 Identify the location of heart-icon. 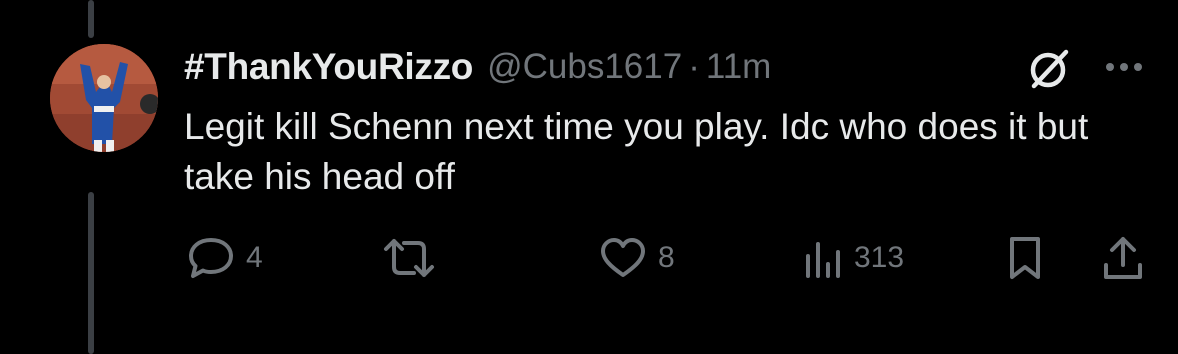
(623, 258).